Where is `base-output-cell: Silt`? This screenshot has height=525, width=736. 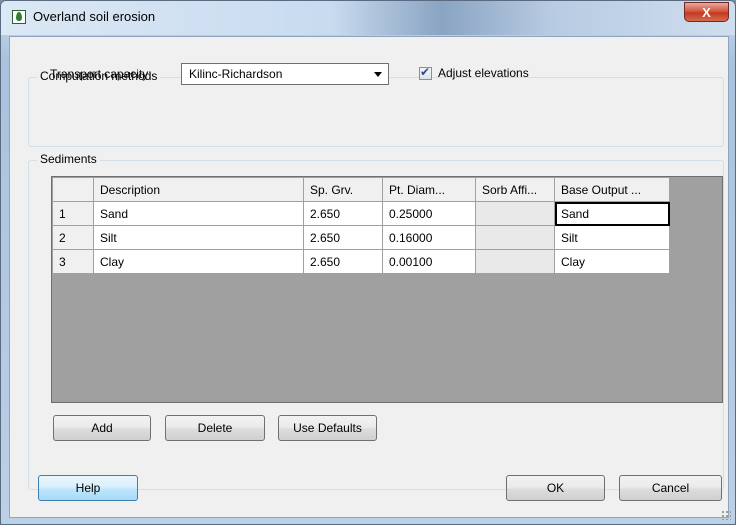 base-output-cell: Silt is located at coordinates (612, 237).